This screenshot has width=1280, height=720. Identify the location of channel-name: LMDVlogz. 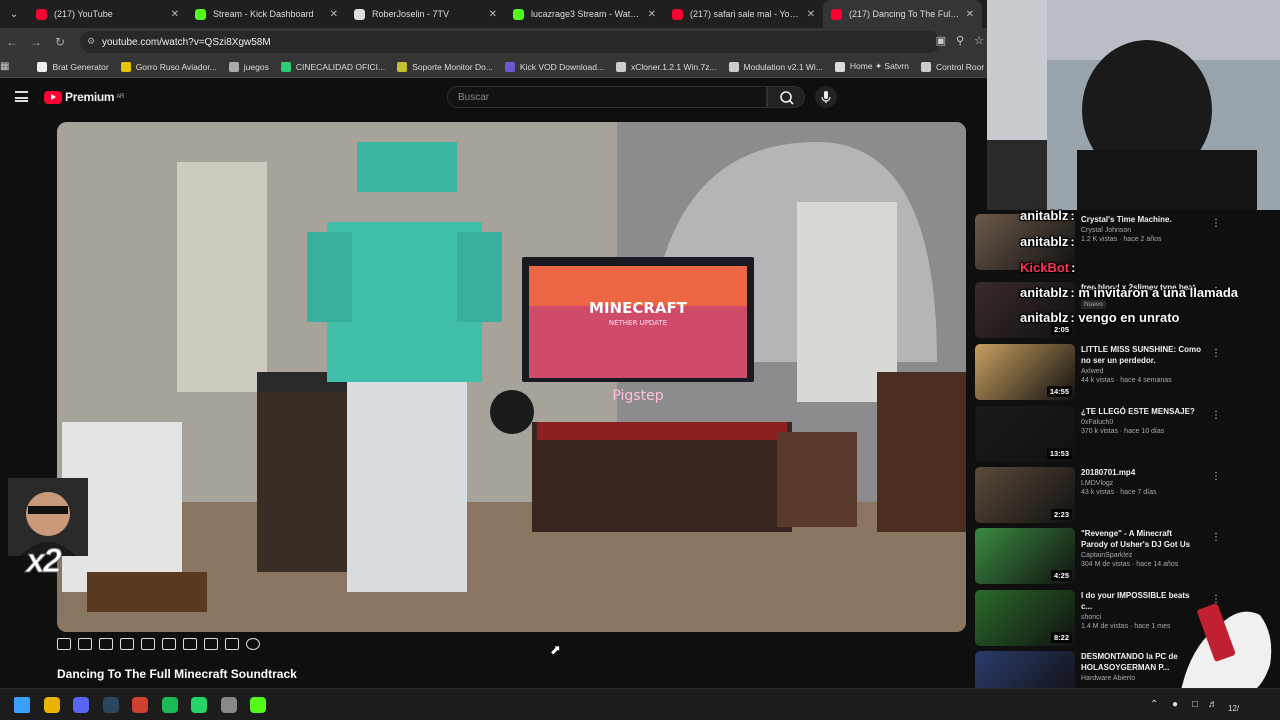
(1141, 483).